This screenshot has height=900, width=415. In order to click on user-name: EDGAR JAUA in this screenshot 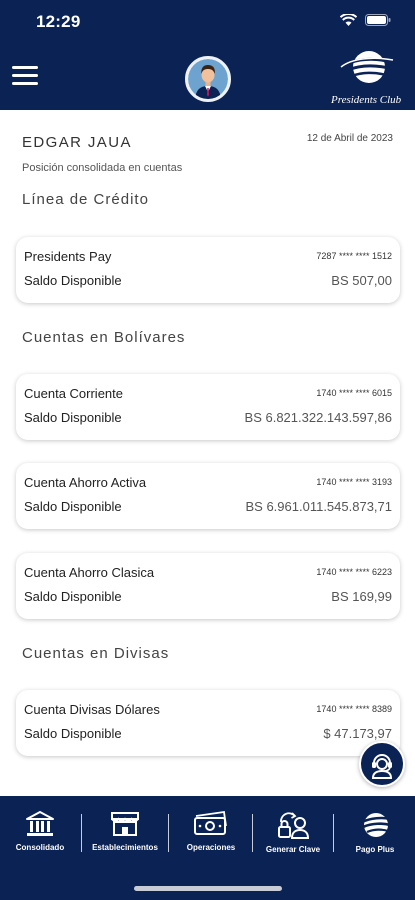, I will do `click(77, 142)`.